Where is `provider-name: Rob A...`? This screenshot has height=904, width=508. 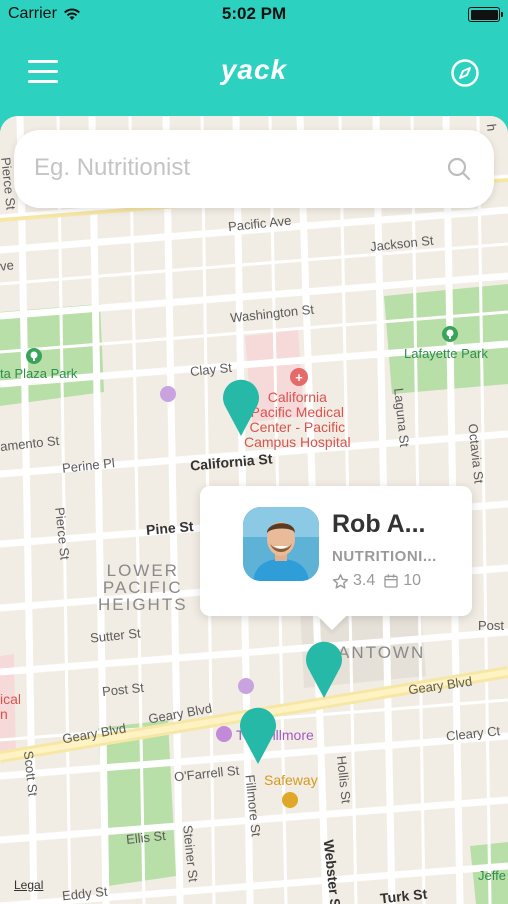
provider-name: Rob A... is located at coordinates (379, 524).